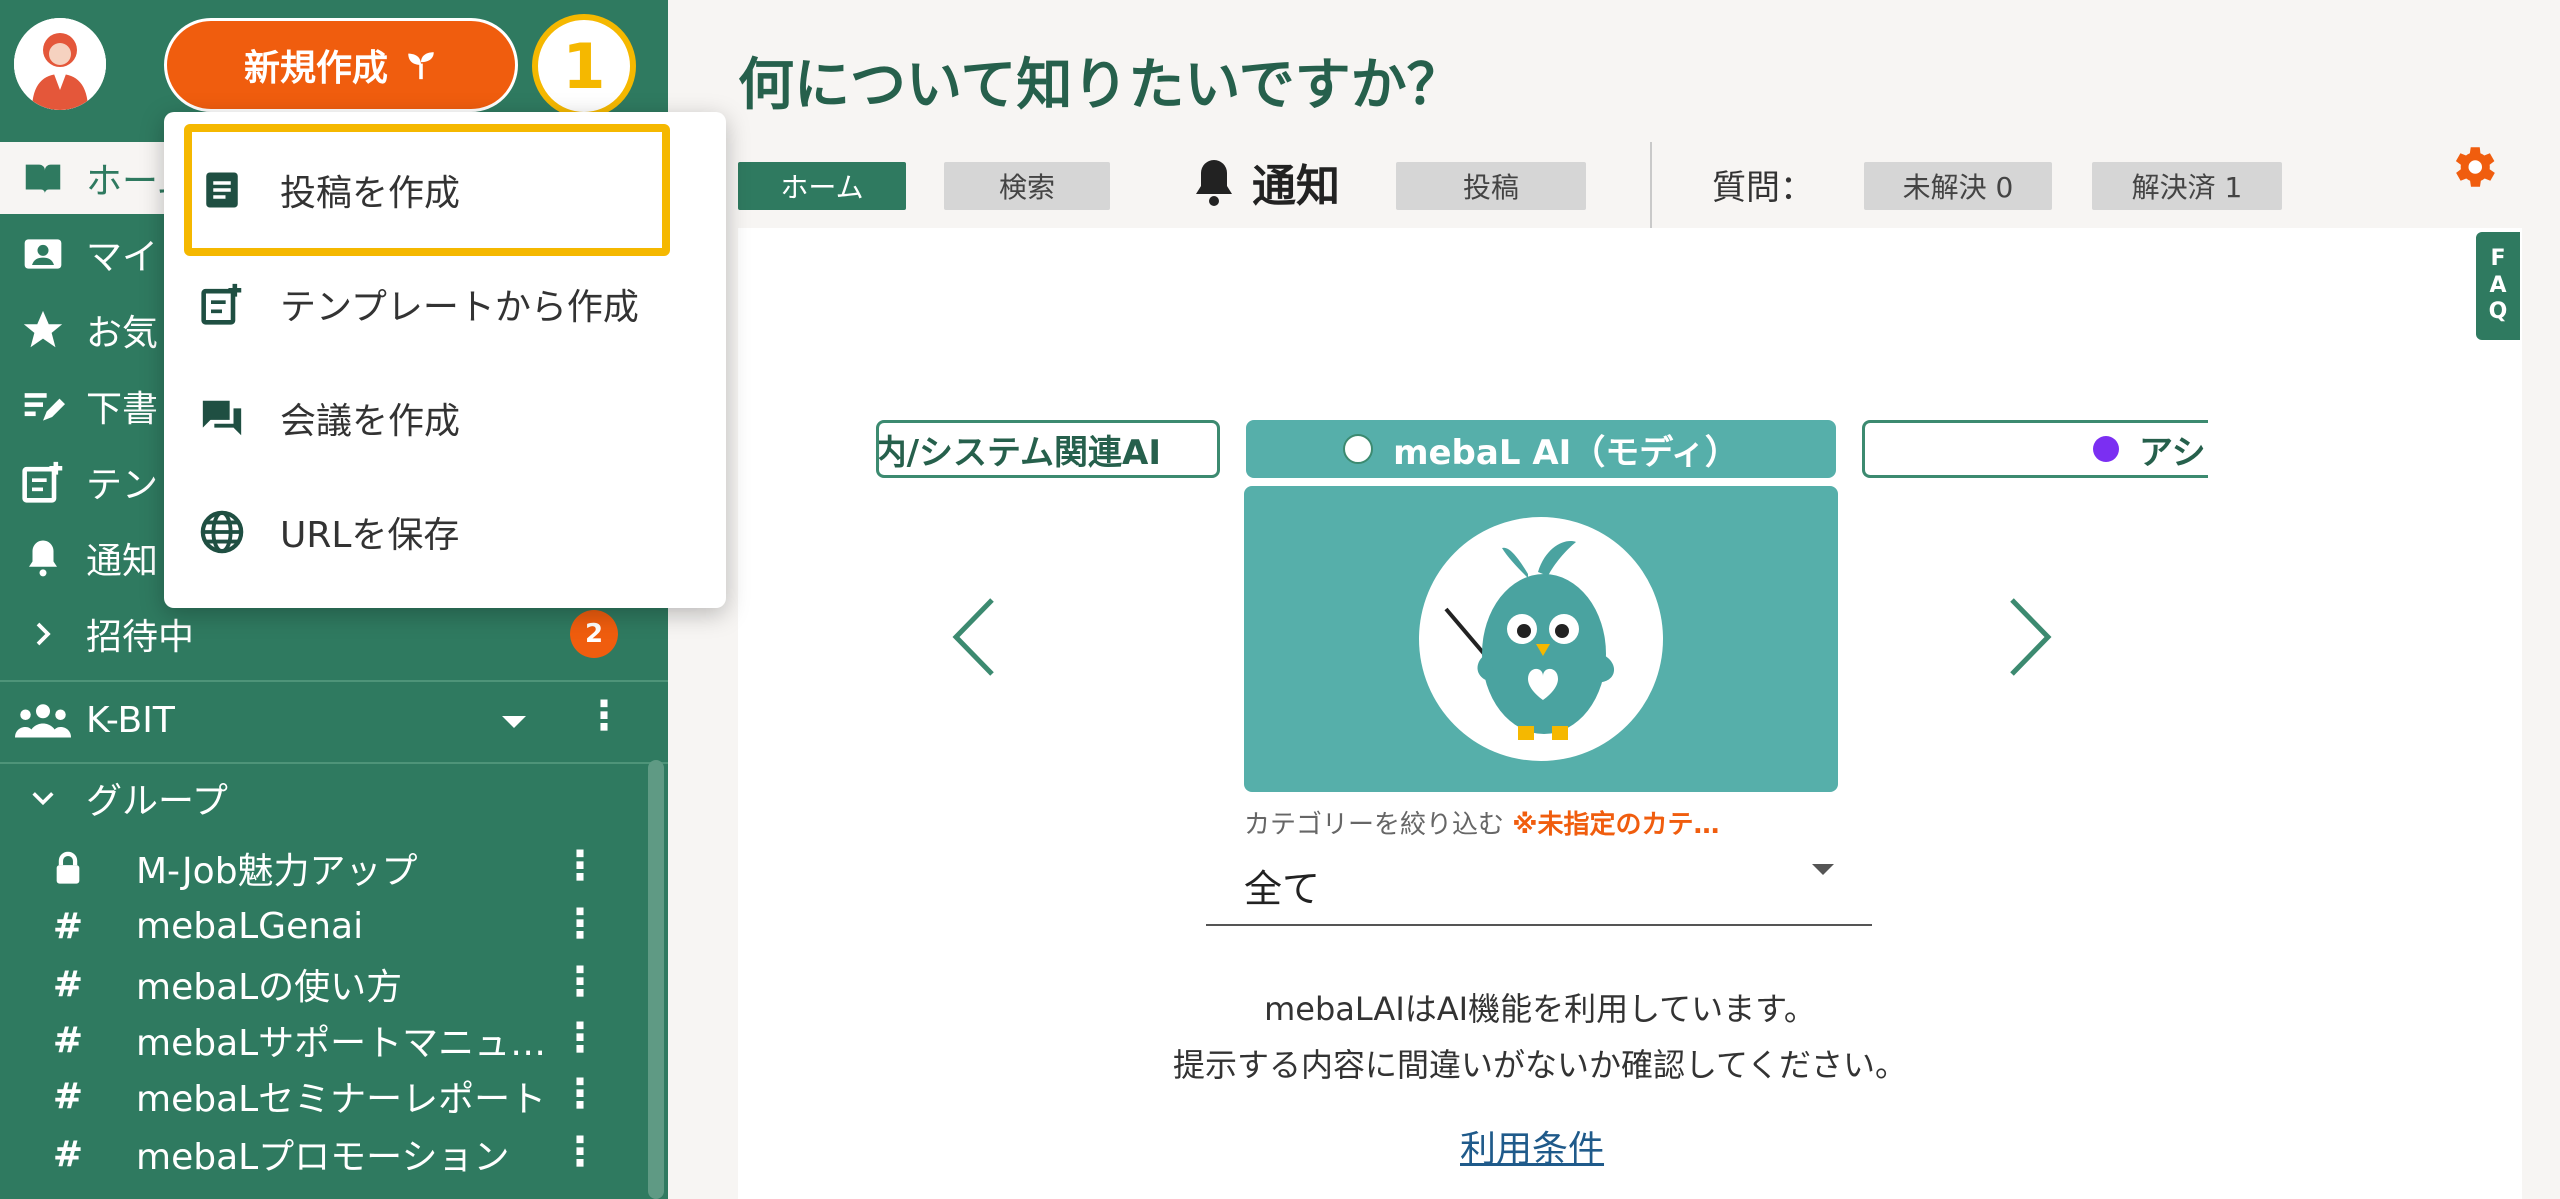 This screenshot has height=1199, width=2560. What do you see at coordinates (157, 801) in the screenshot?
I see `groups-header-label: グループ` at bounding box center [157, 801].